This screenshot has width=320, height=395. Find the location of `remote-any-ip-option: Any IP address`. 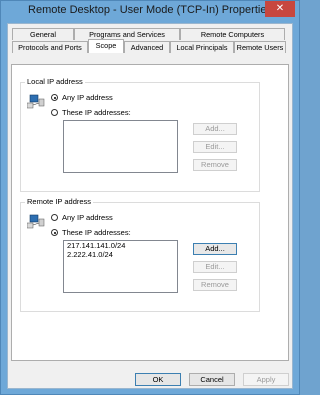

remote-any-ip-option: Any IP address is located at coordinates (82, 217).